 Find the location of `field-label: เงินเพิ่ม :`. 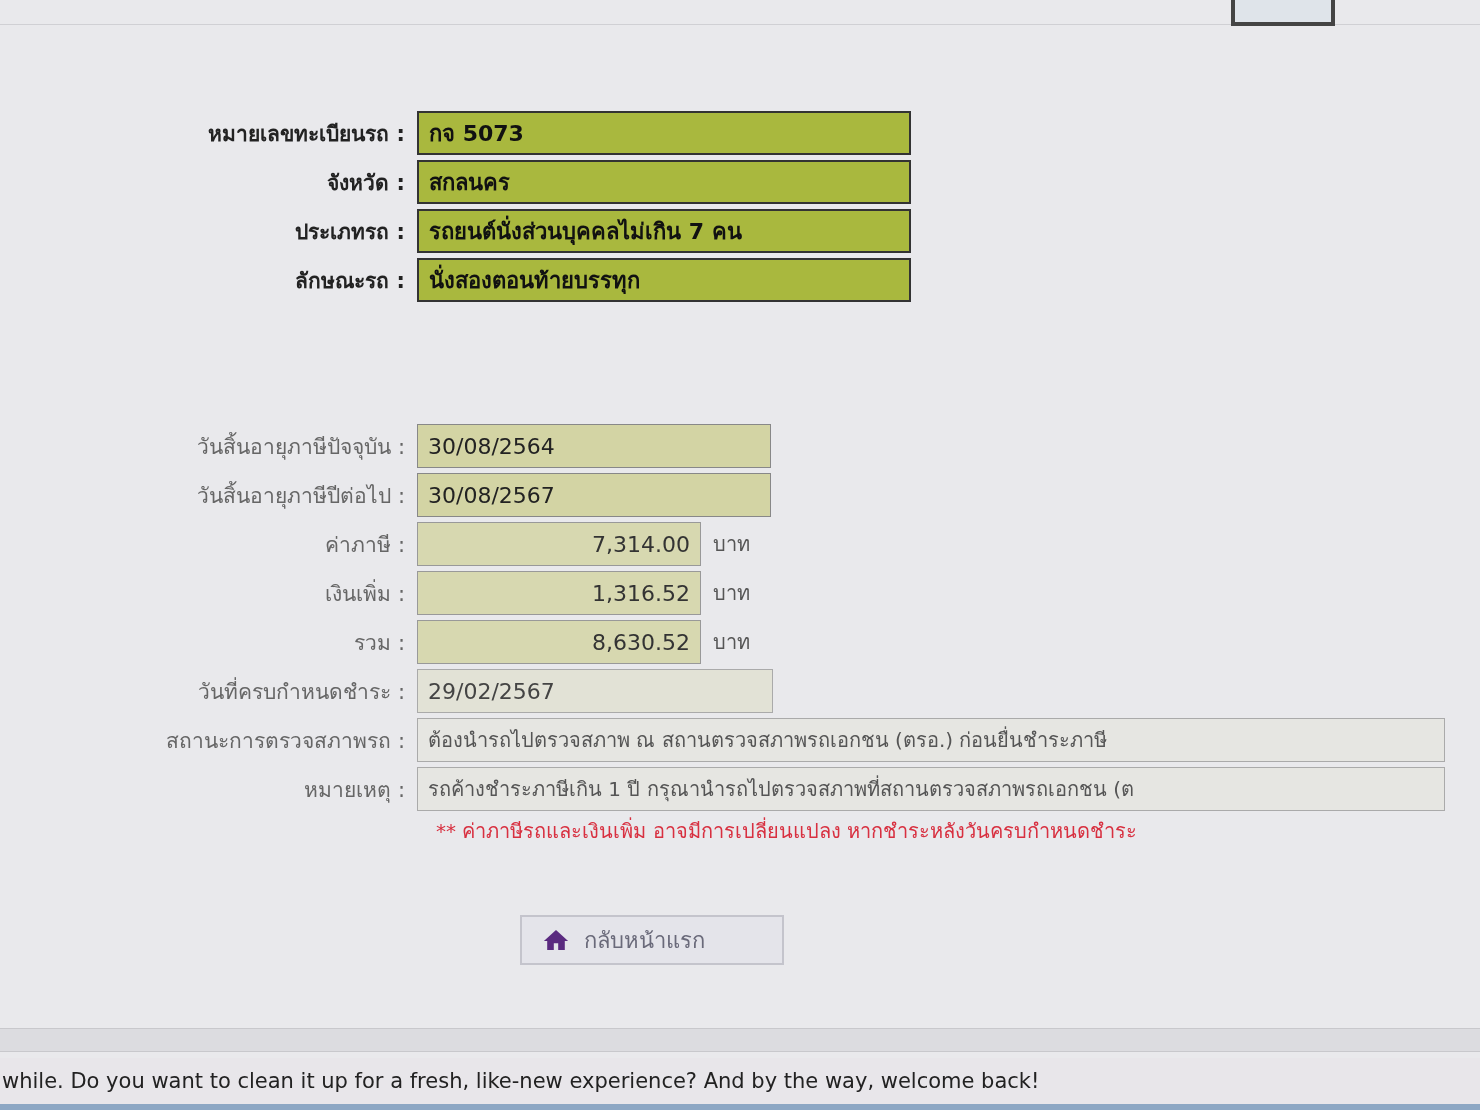

field-label: เงินเพิ่ม : is located at coordinates (364, 593).